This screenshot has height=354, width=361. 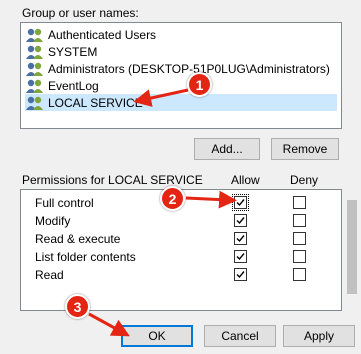 What do you see at coordinates (77, 306) in the screenshot?
I see `step-3-badge: 3` at bounding box center [77, 306].